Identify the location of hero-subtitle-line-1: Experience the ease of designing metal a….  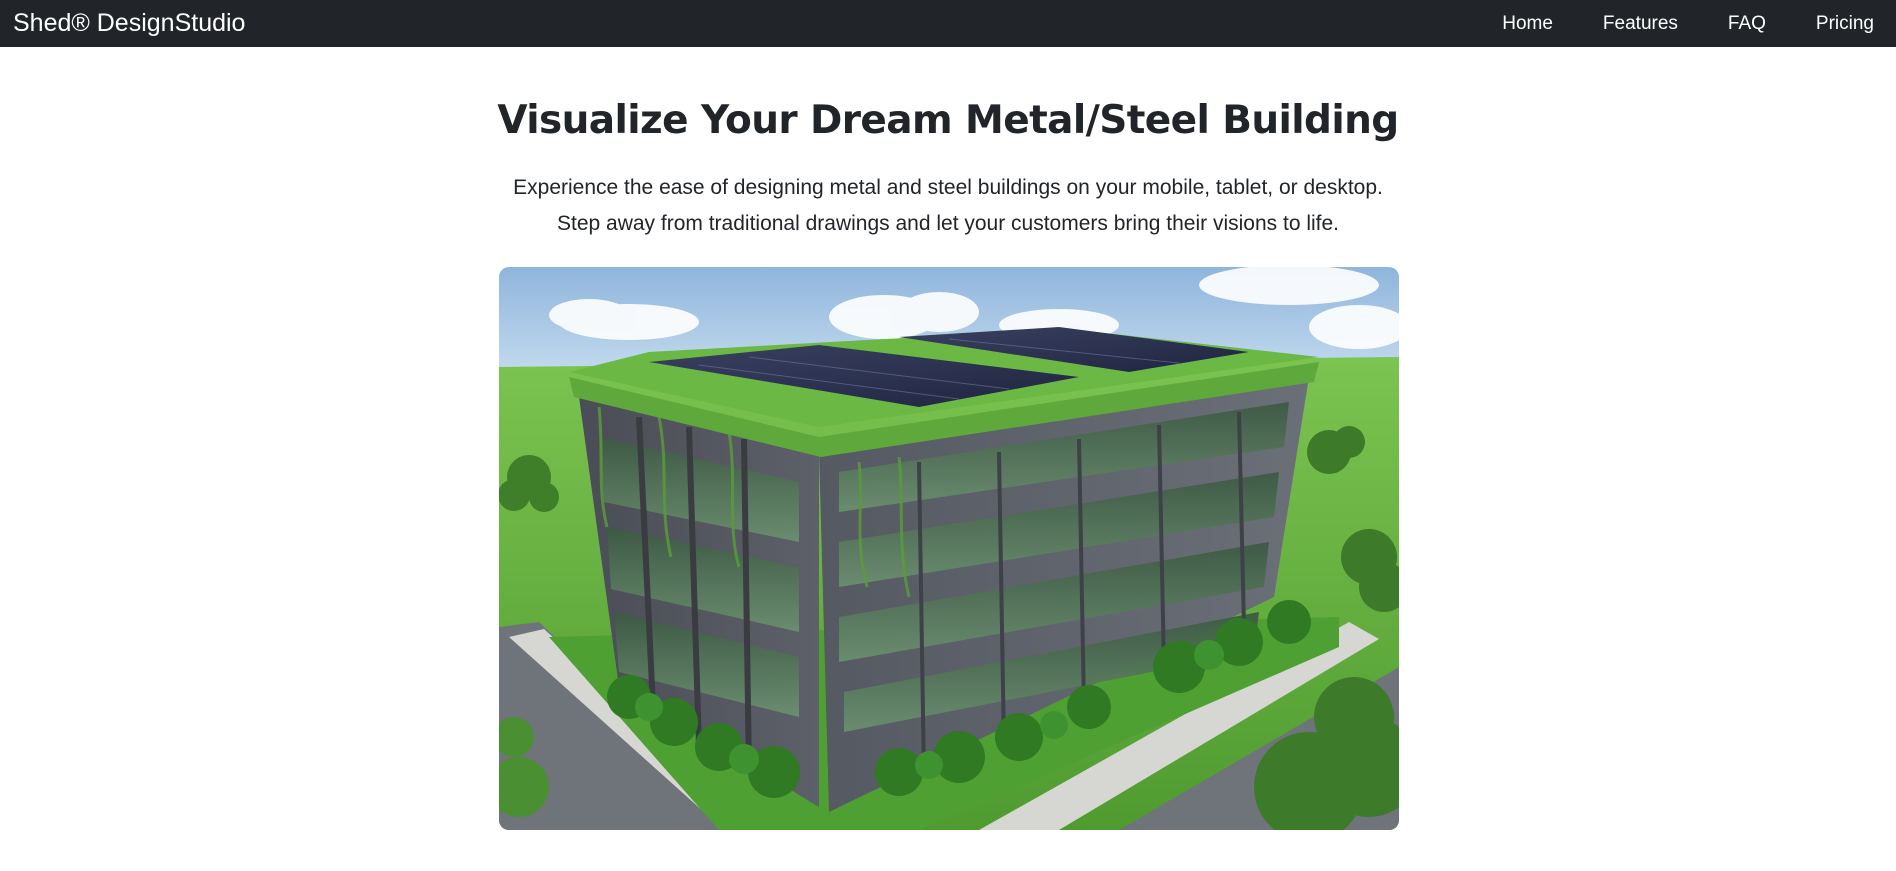
(948, 187).